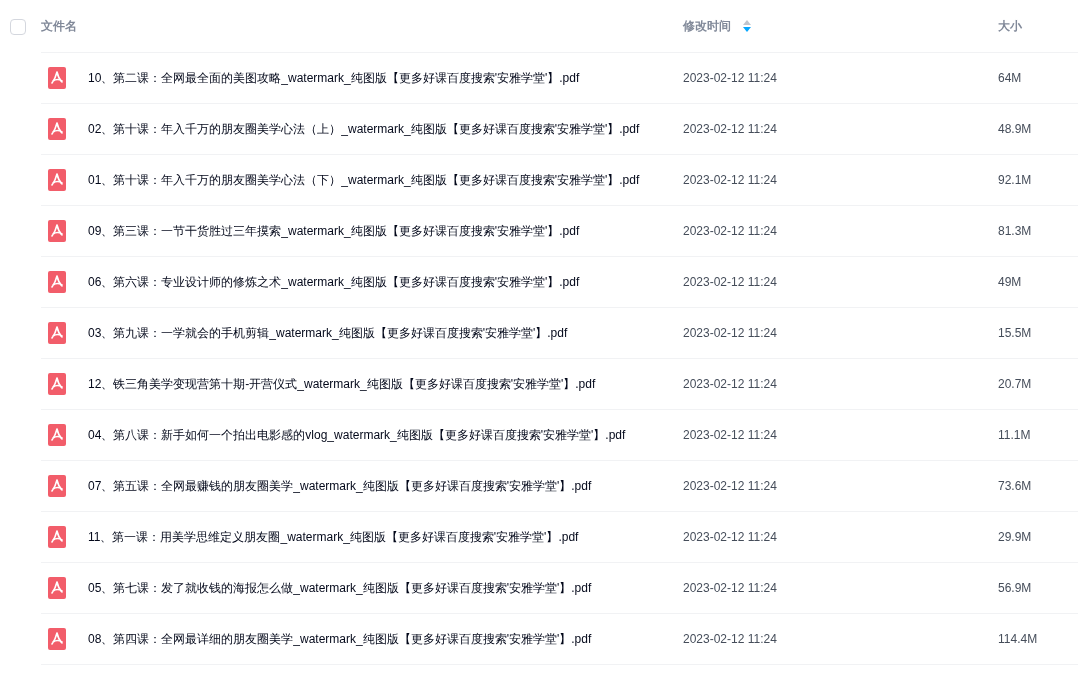 Image resolution: width=1078 pixels, height=675 pixels. What do you see at coordinates (340, 639) in the screenshot?
I see `file-name: 08、第四课：全网最详细的朋友圈美学_watermark_纯图版【更多好课百度搜索'安雅学堂'】.pdf` at bounding box center [340, 639].